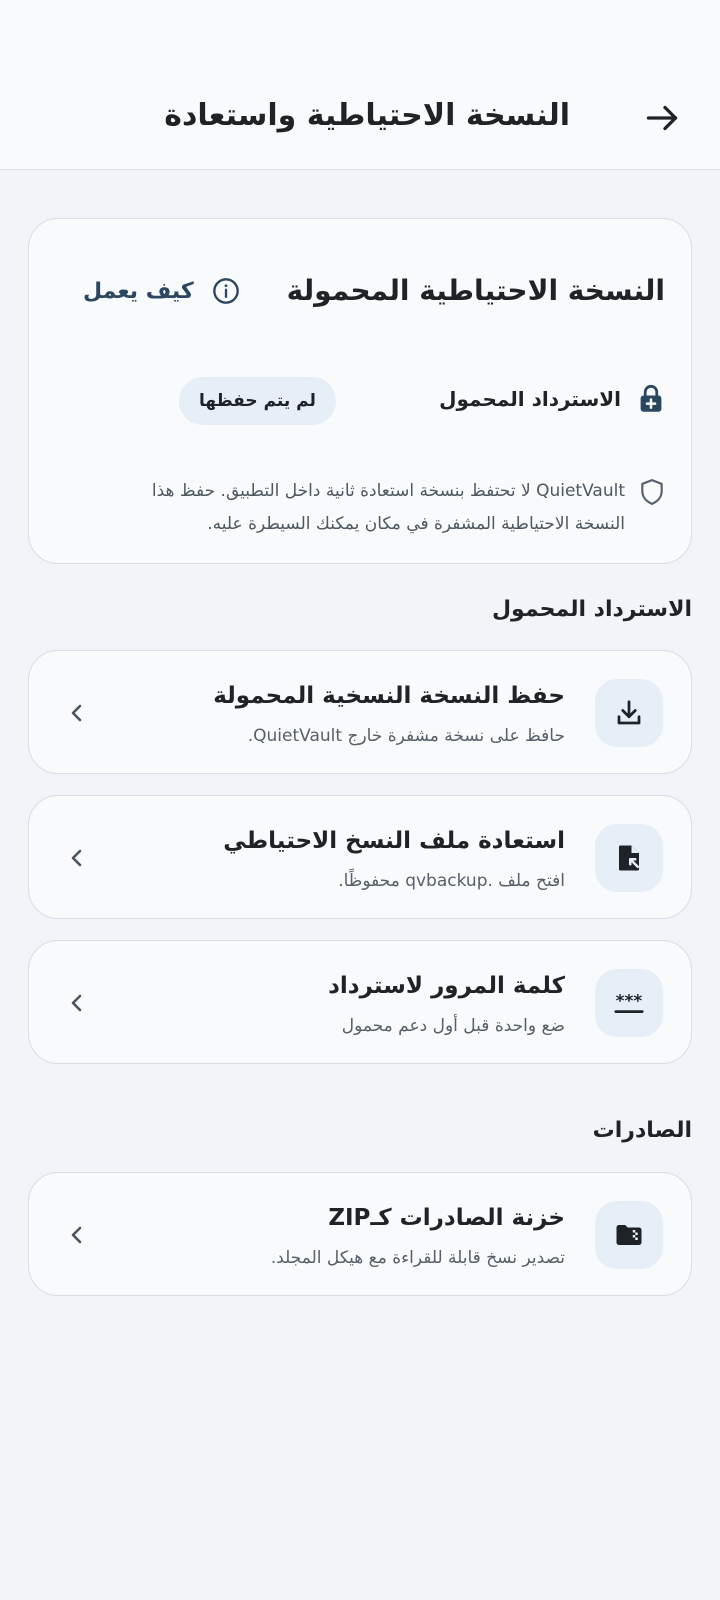 The height and width of the screenshot is (1600, 720). What do you see at coordinates (417, 1258) in the screenshot?
I see `action-subtitle: تصدير نسخ قابلة للقراءة مع هيكل المجلد.` at bounding box center [417, 1258].